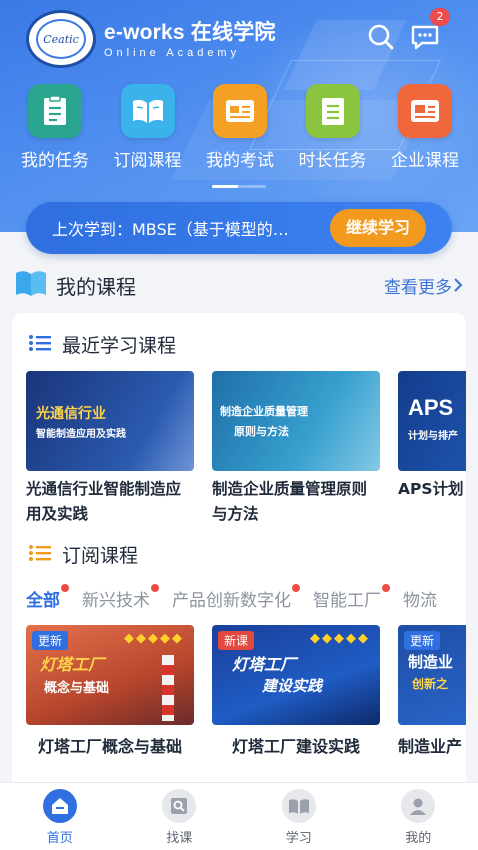 The height and width of the screenshot is (850, 478). Describe the element at coordinates (418, 806) in the screenshot. I see `profile-icon` at that location.